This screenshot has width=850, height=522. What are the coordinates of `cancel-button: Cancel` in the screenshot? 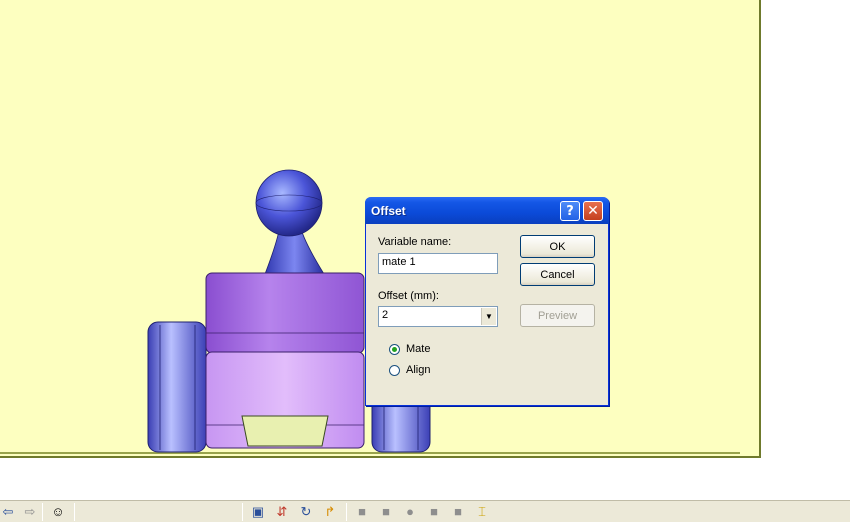 It's located at (557, 274).